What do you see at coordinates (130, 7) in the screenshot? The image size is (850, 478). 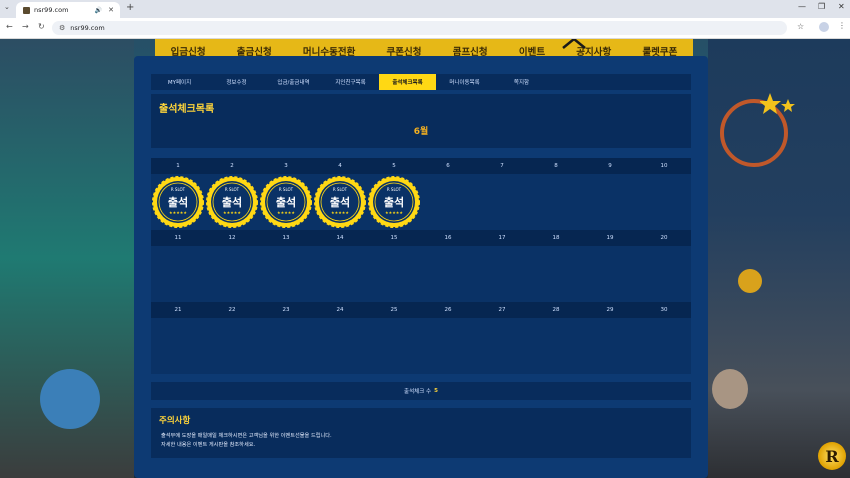 I see `new-tab-icon: +` at bounding box center [130, 7].